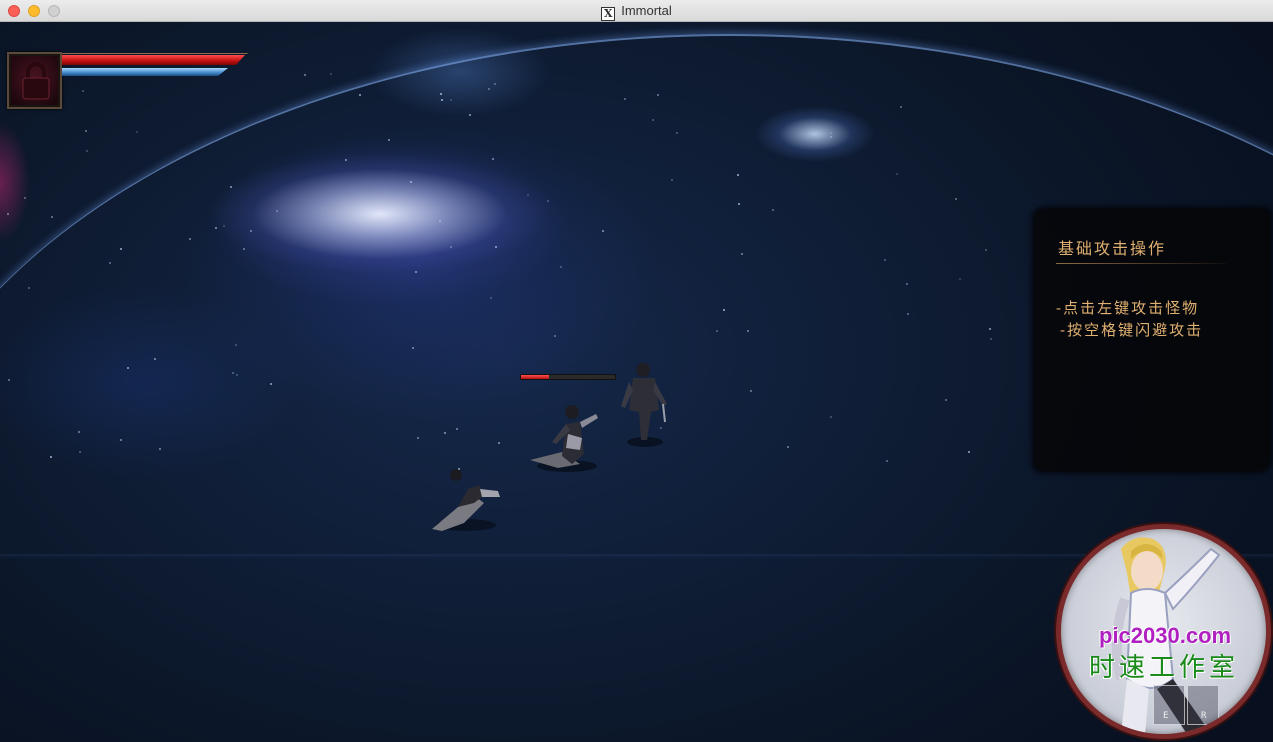 The width and height of the screenshot is (1273, 742). I want to click on player-health-bar, so click(153, 60).